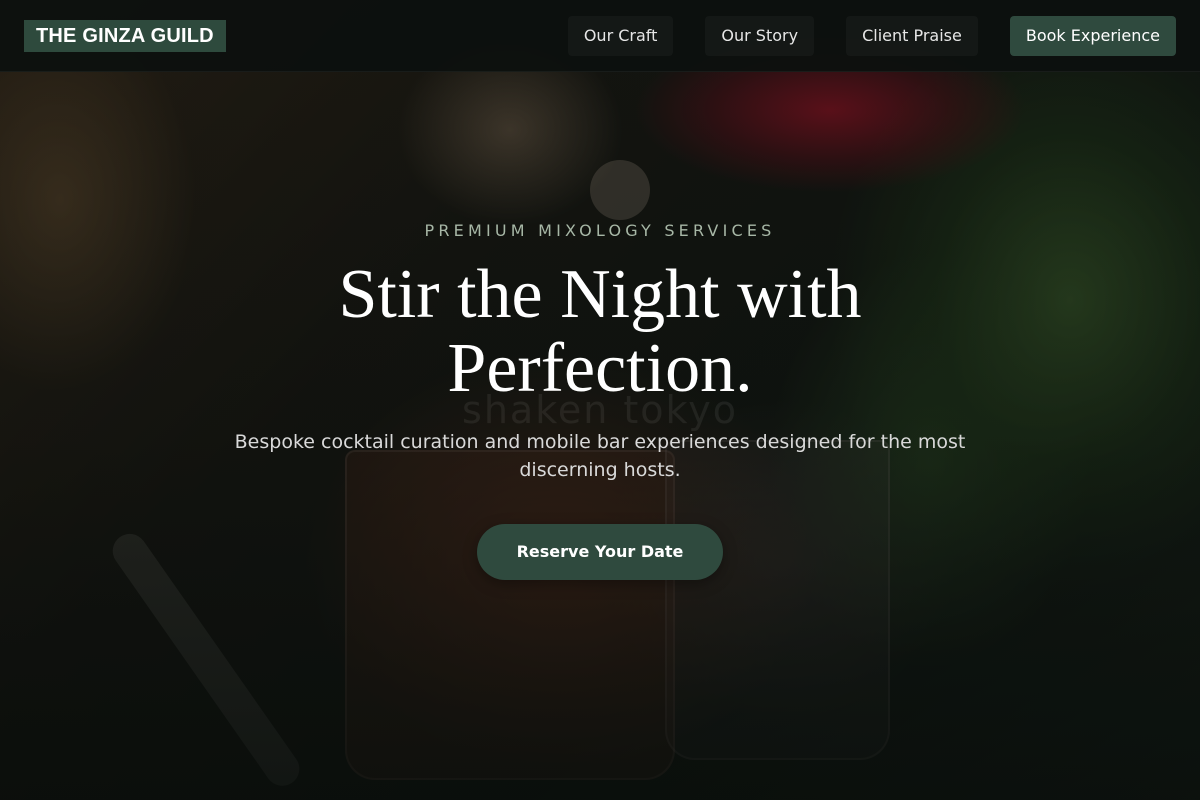  What do you see at coordinates (125, 36) in the screenshot?
I see `brand-logo: THE GINZA GUILD` at bounding box center [125, 36].